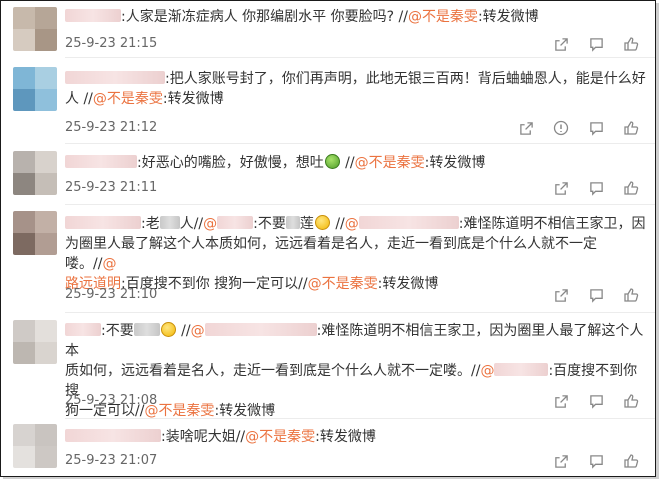 This screenshot has width=660, height=479. I want to click on comment-timestamp: 25-9-23 21:07, so click(111, 460).